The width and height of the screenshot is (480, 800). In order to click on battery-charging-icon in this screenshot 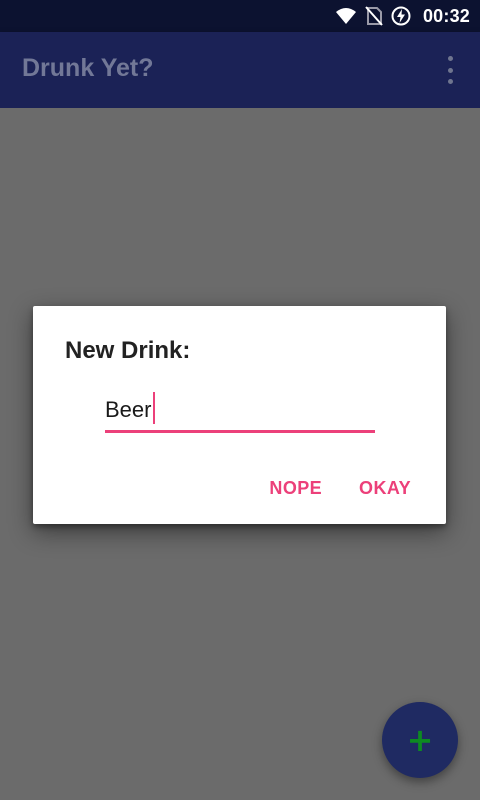, I will do `click(401, 16)`.